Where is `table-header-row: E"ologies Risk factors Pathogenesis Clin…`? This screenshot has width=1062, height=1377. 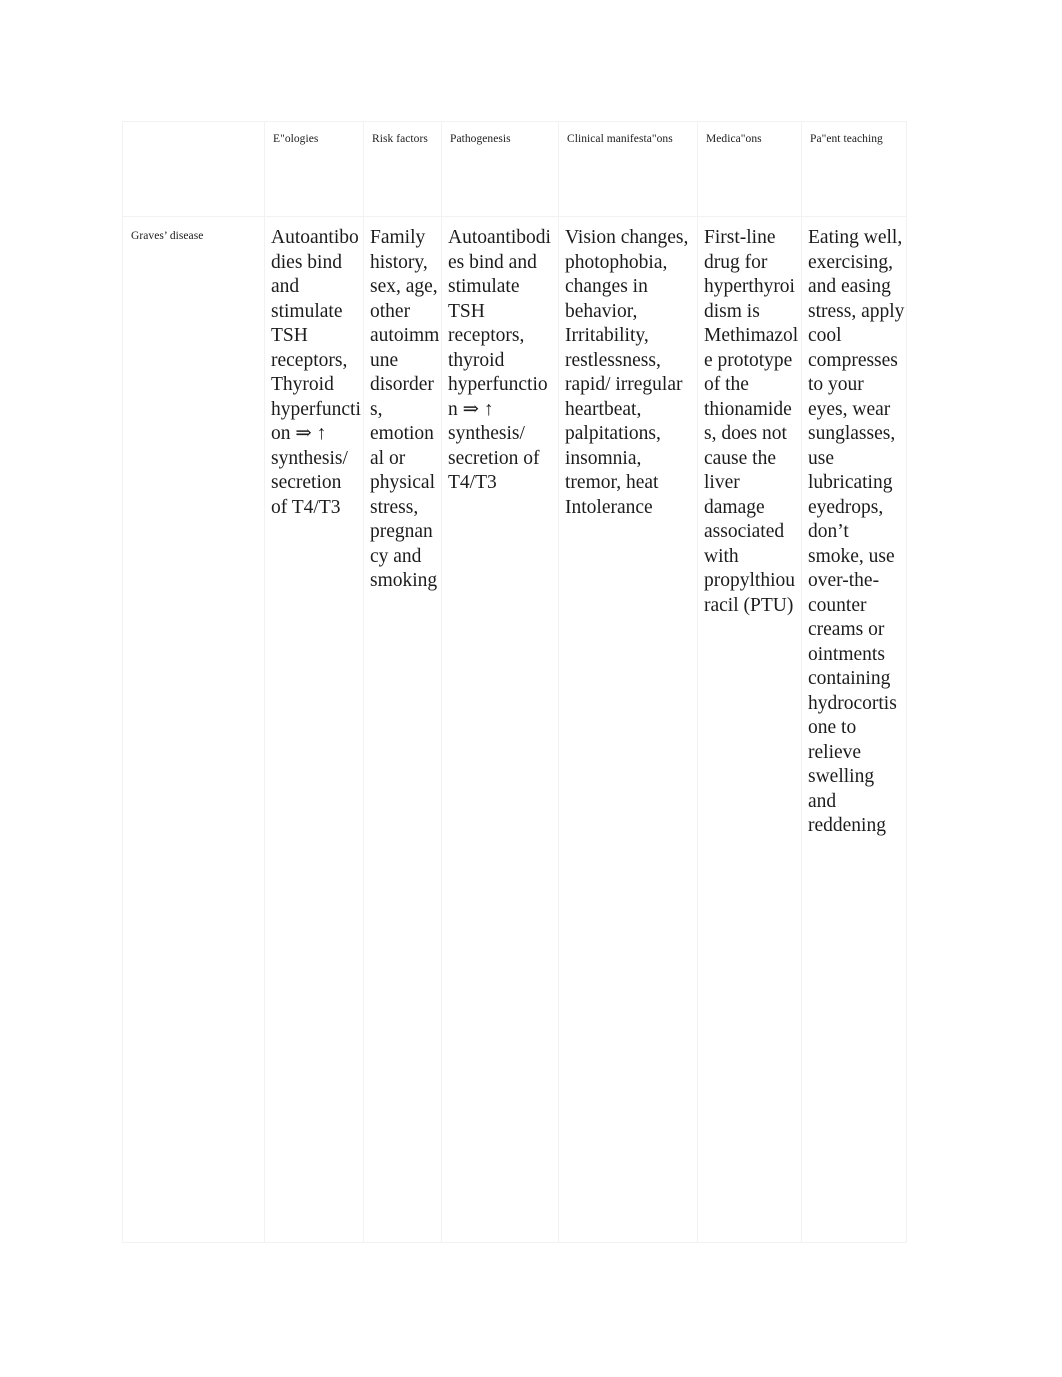
table-header-row: E"ologies Risk factors Pathogenesis Clin… is located at coordinates (514, 169).